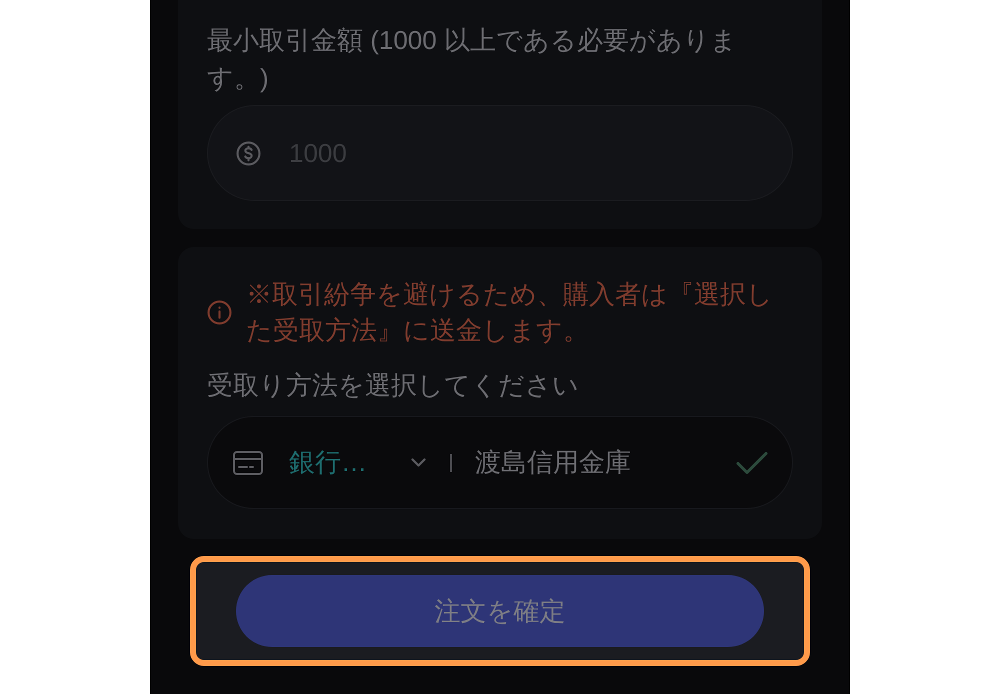  I want to click on card-icon, so click(248, 462).